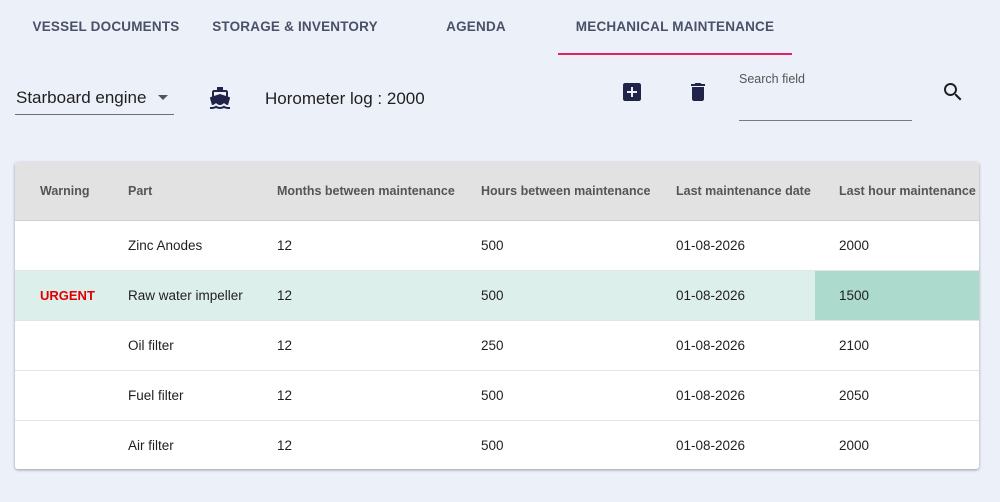  Describe the element at coordinates (295, 26) in the screenshot. I see `tab-storage-inventory: STORAGE & INVENTORY` at that location.